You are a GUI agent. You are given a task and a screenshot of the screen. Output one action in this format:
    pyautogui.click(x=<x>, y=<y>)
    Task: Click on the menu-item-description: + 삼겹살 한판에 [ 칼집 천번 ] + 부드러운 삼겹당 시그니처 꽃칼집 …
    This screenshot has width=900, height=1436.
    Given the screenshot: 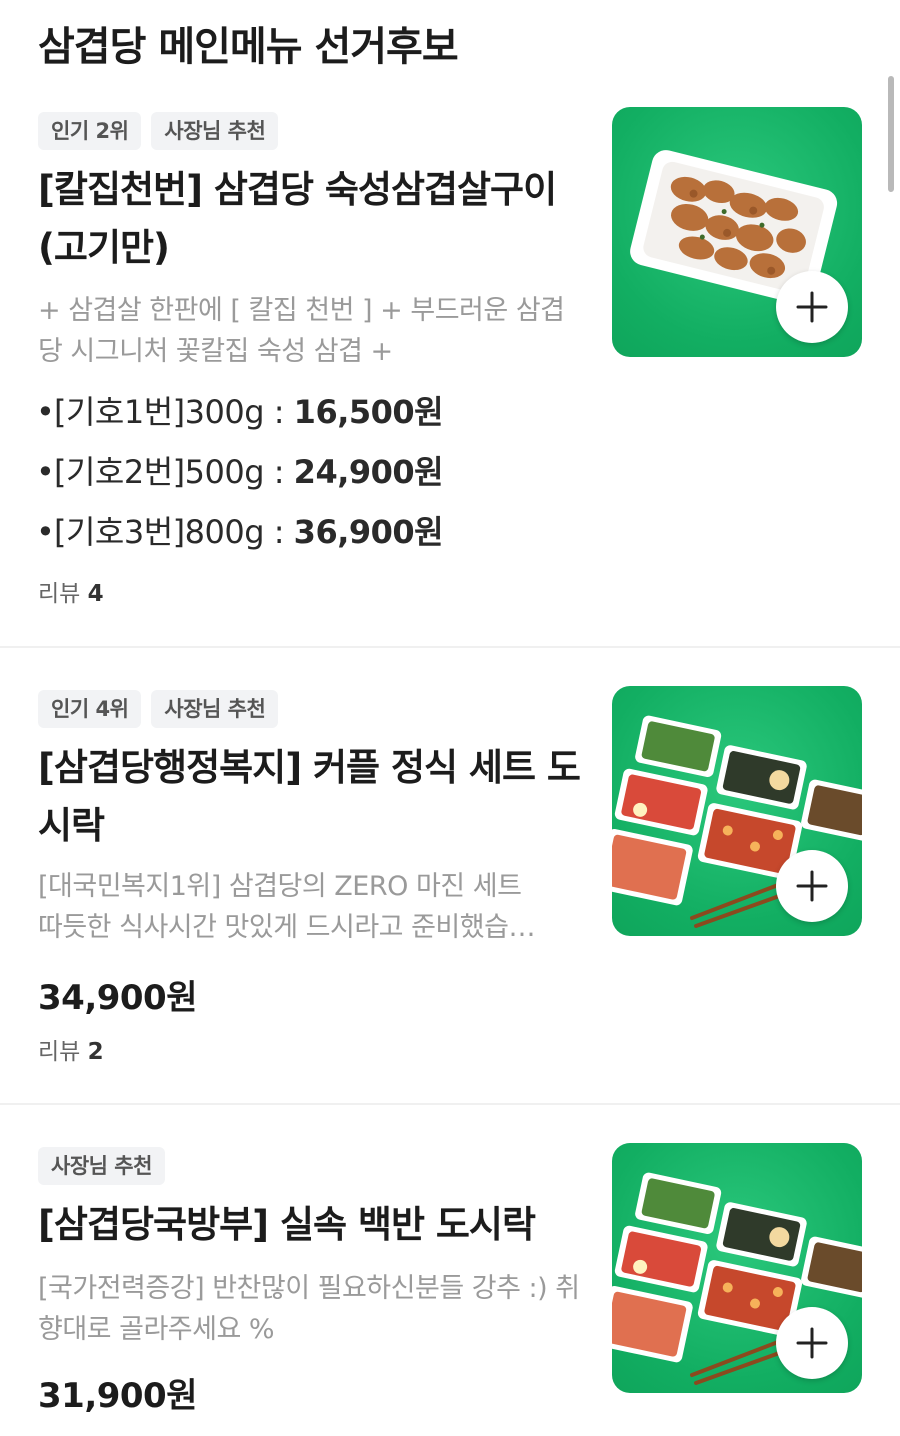 What is the action you would take?
    pyautogui.click(x=301, y=331)
    